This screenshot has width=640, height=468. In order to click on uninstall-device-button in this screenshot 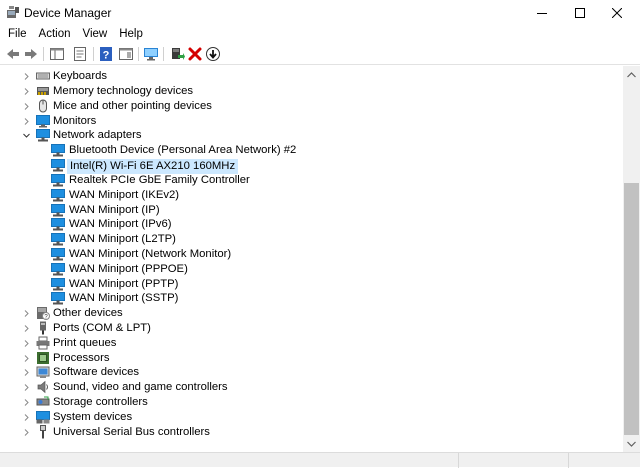, I will do `click(195, 54)`.